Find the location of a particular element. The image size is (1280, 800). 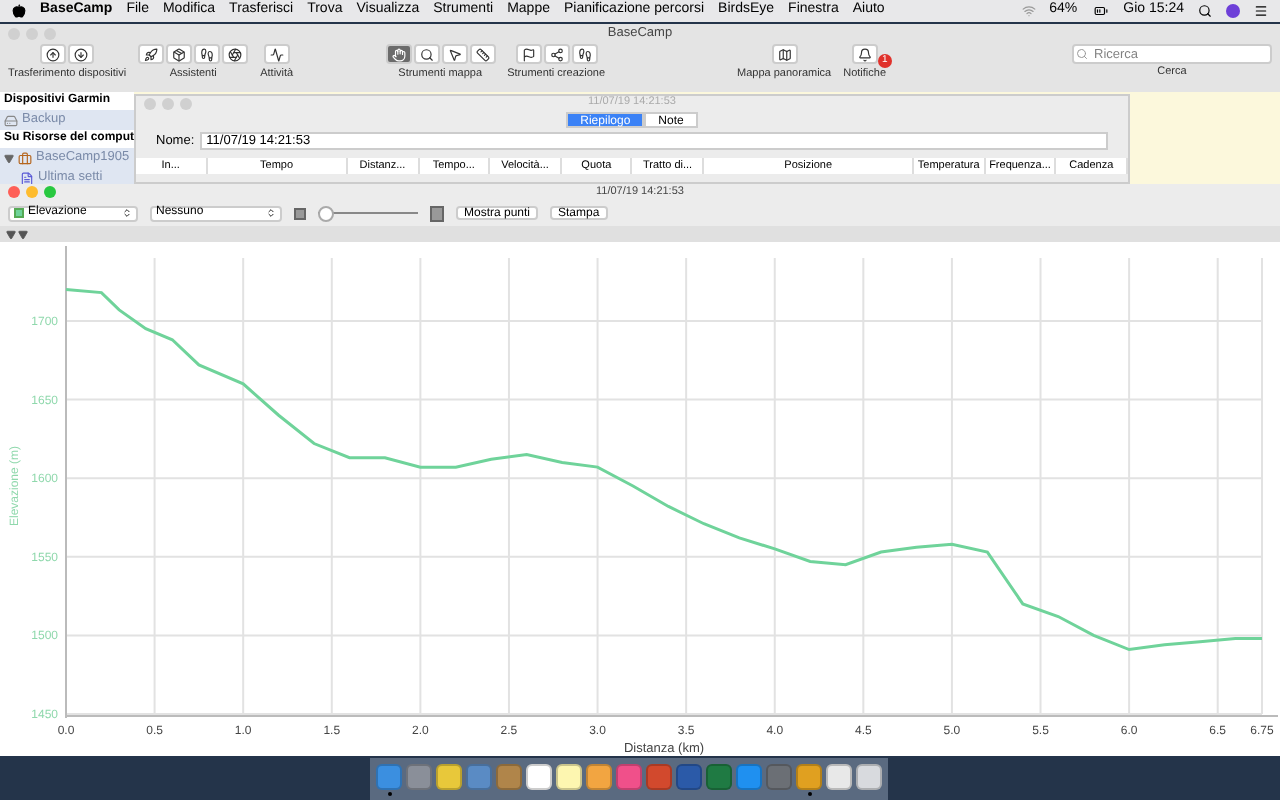

battery-icon is located at coordinates (1100, 11).